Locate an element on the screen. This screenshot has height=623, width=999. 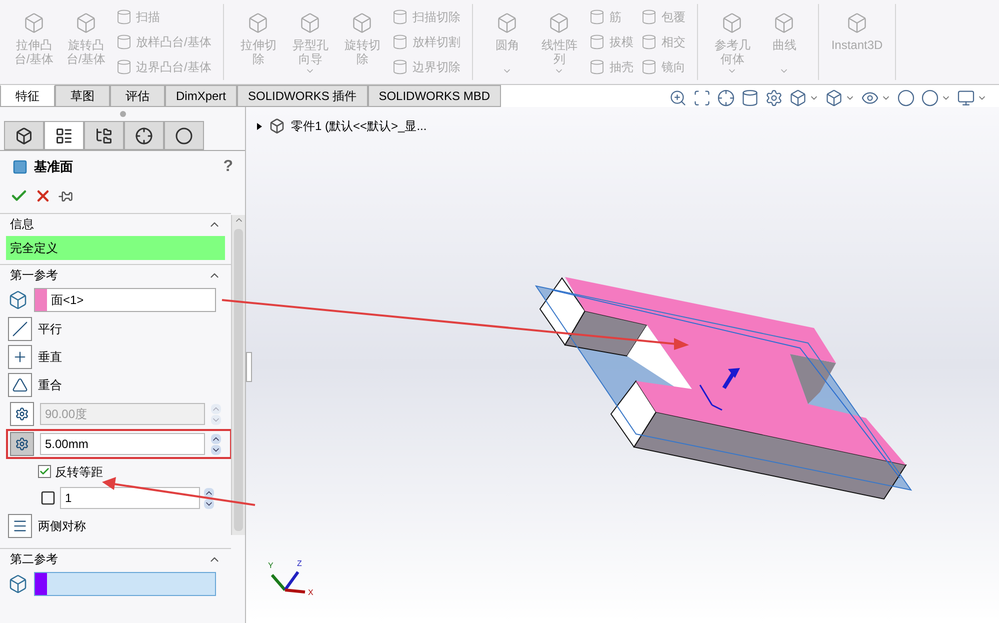
perpendicular-icon is located at coordinates (20, 357).